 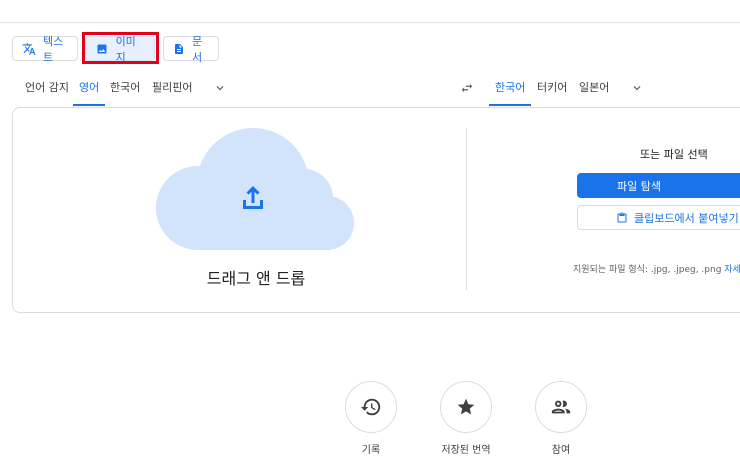 I want to click on swap-languages-icon, so click(x=467, y=88).